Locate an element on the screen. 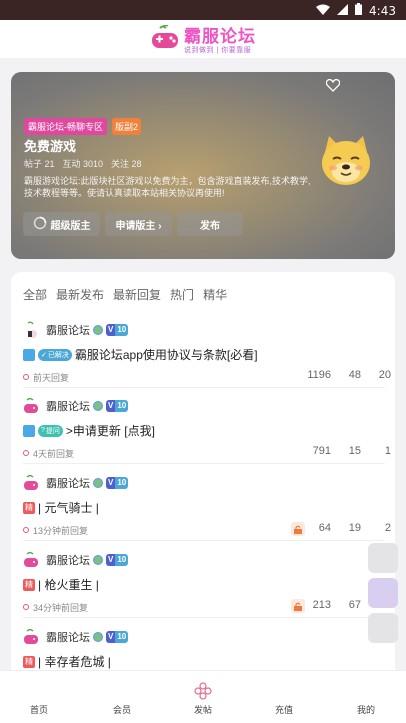 This screenshot has height=723, width=406. app-header: 霸服论坛 说到做到 | 你要靠服 is located at coordinates (203, 39).